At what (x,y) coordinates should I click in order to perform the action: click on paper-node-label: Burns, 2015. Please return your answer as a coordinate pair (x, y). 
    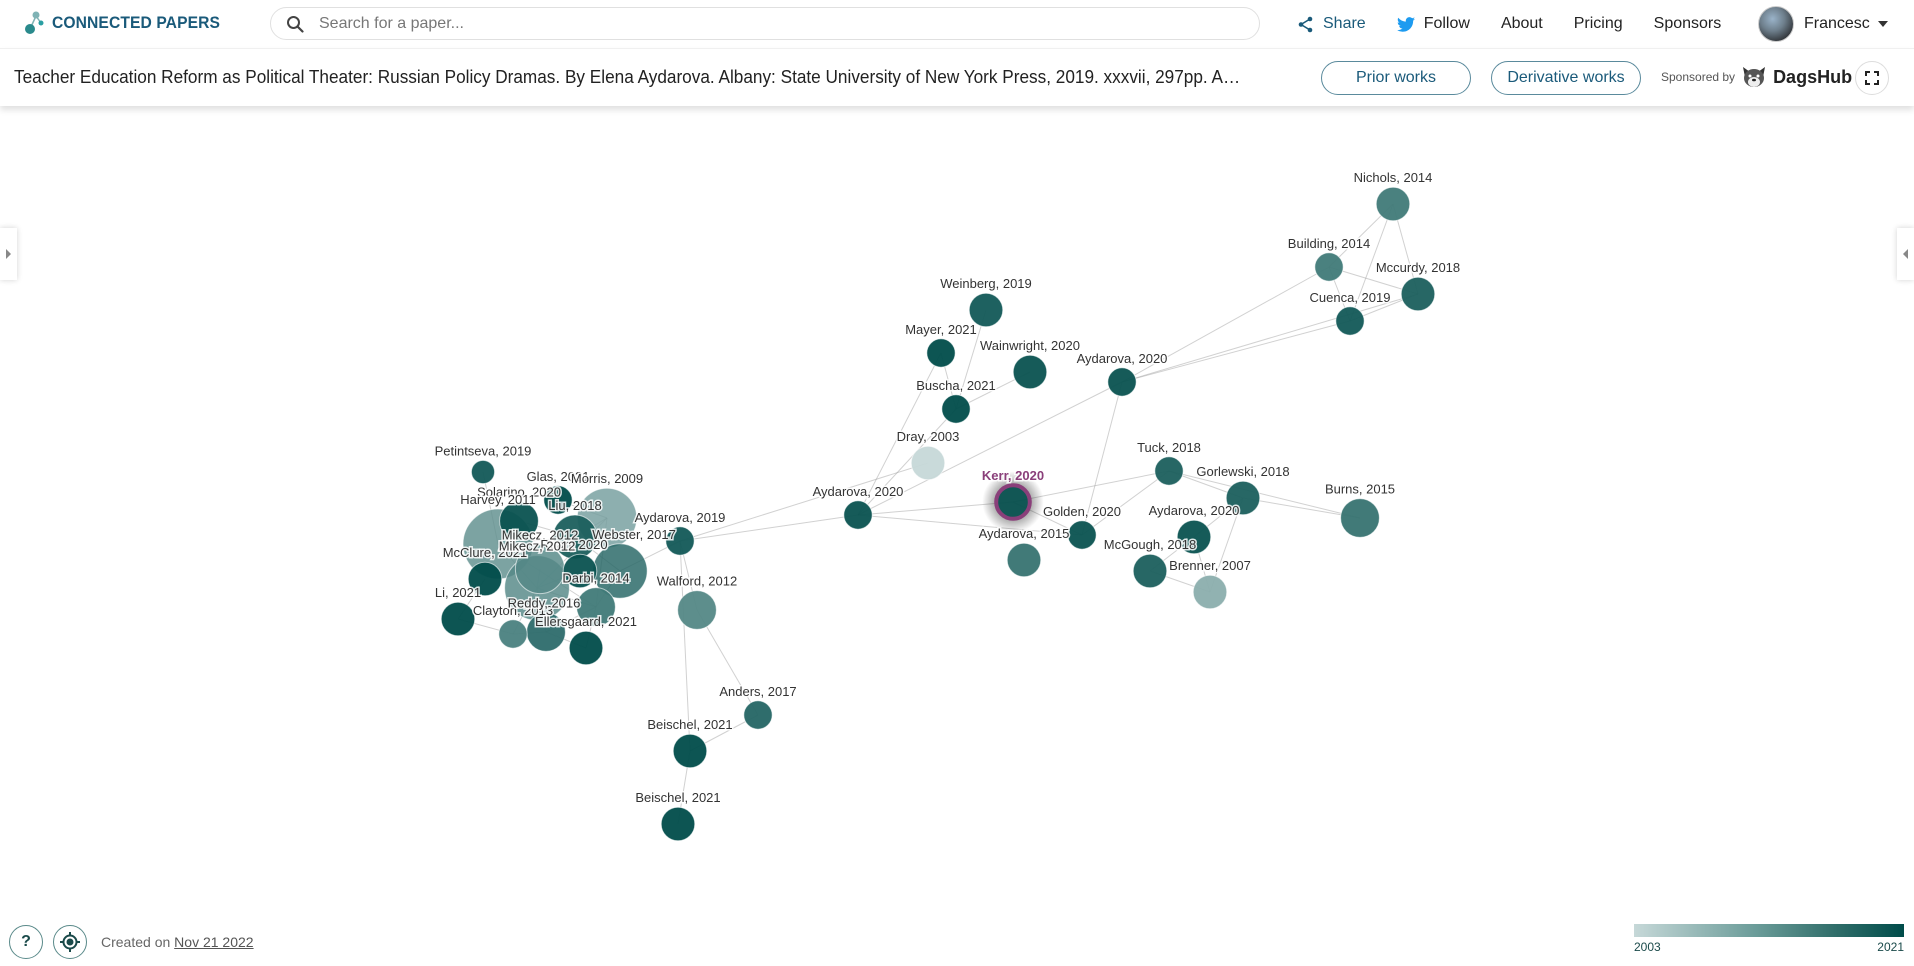
    Looking at the image, I should click on (1359, 489).